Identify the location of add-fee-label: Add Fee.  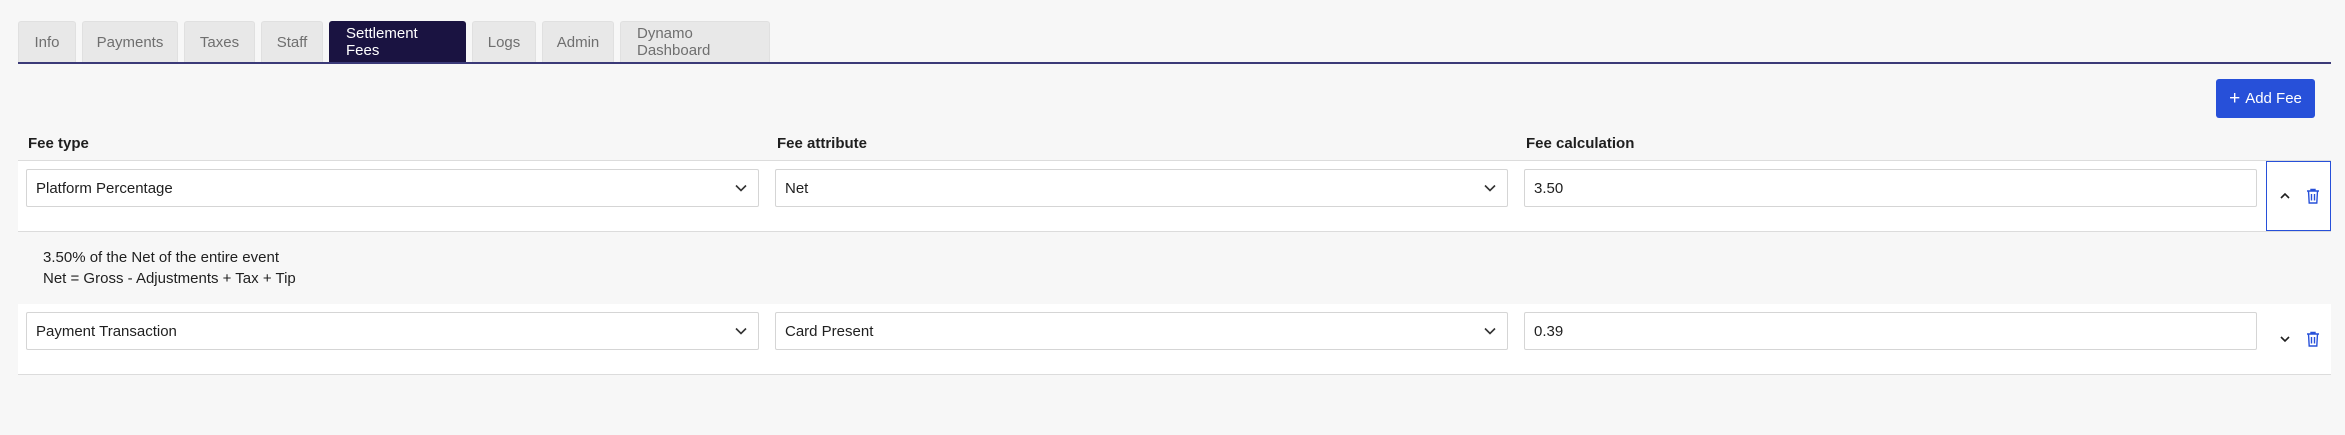
(2273, 98).